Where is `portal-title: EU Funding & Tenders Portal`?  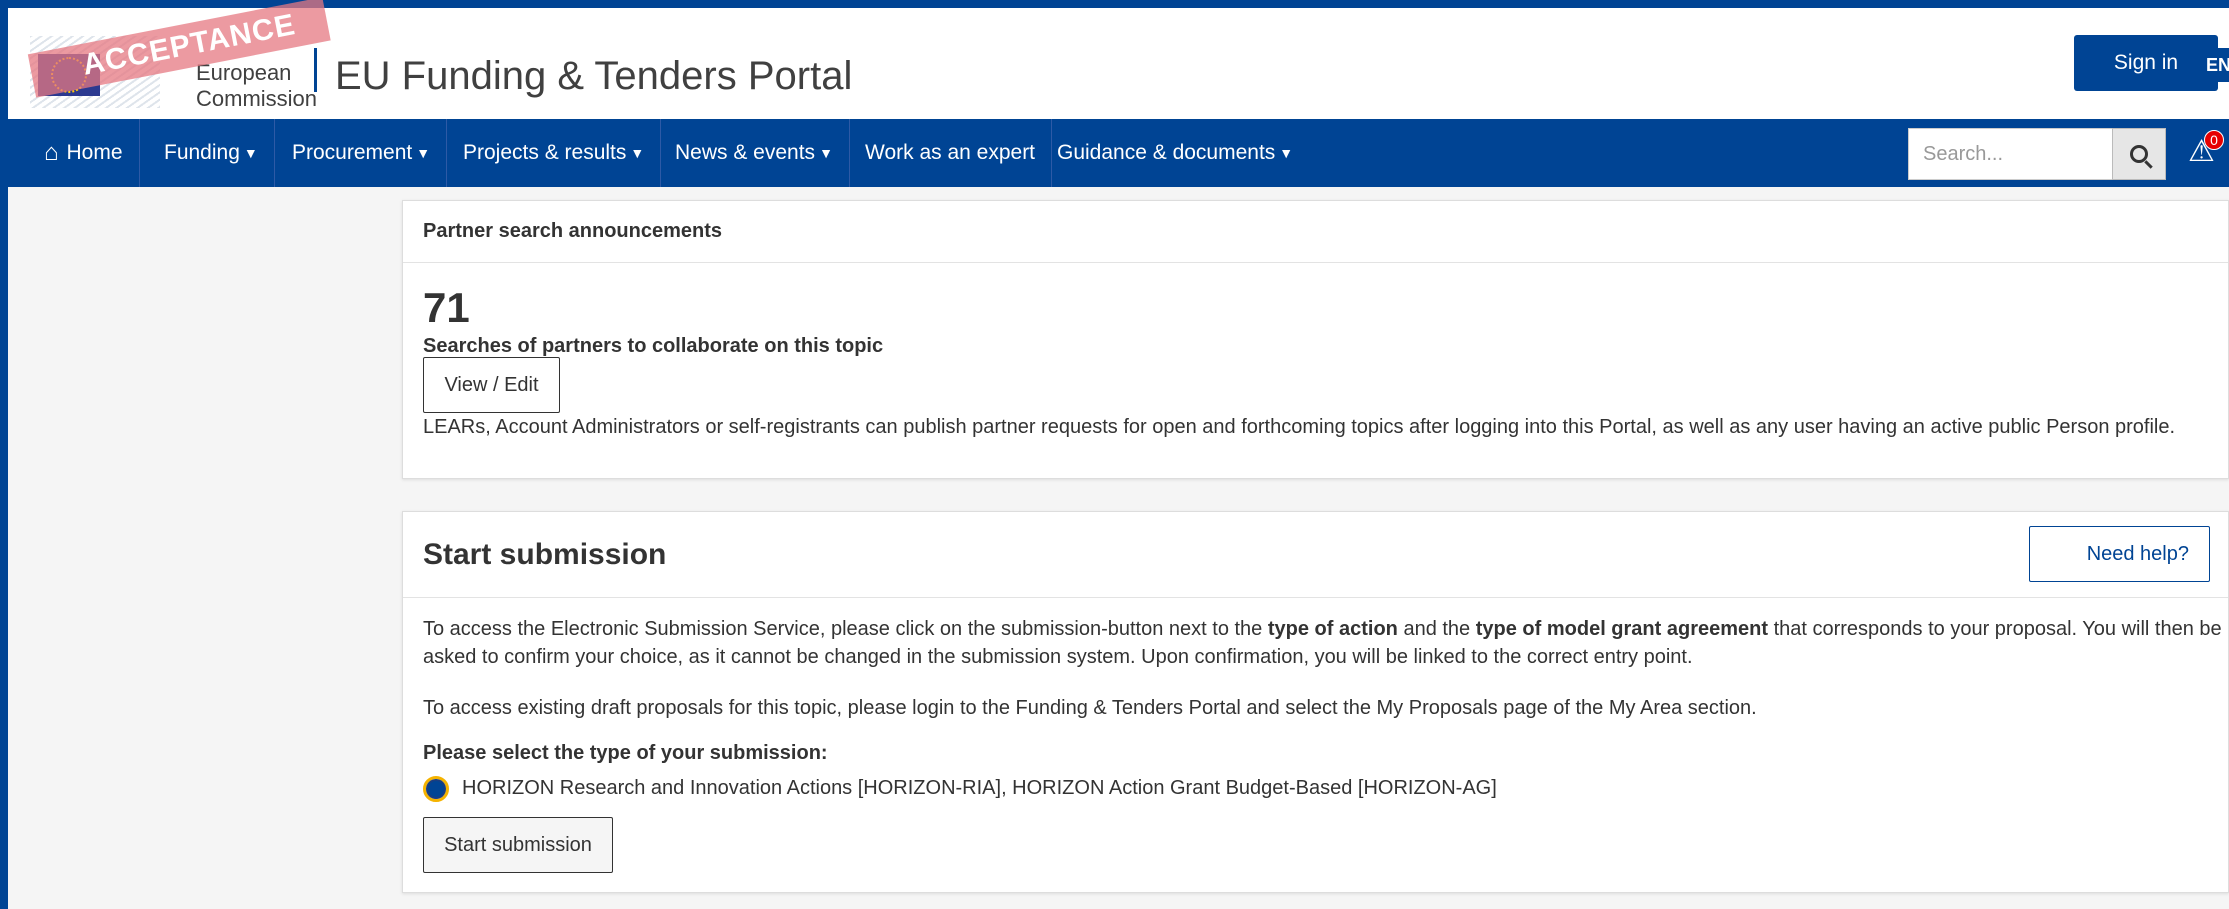 portal-title: EU Funding & Tenders Portal is located at coordinates (593, 76).